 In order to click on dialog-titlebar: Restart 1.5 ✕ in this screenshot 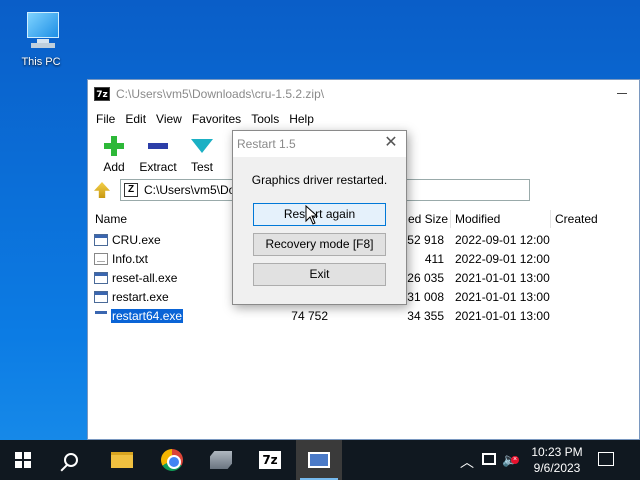, I will do `click(319, 144)`.